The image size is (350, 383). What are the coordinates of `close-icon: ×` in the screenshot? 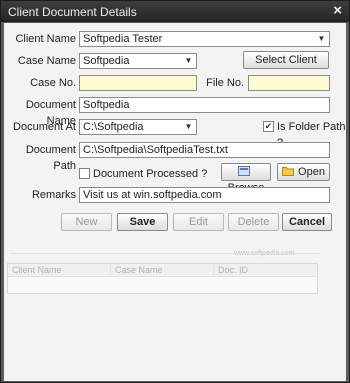 It's located at (337, 10).